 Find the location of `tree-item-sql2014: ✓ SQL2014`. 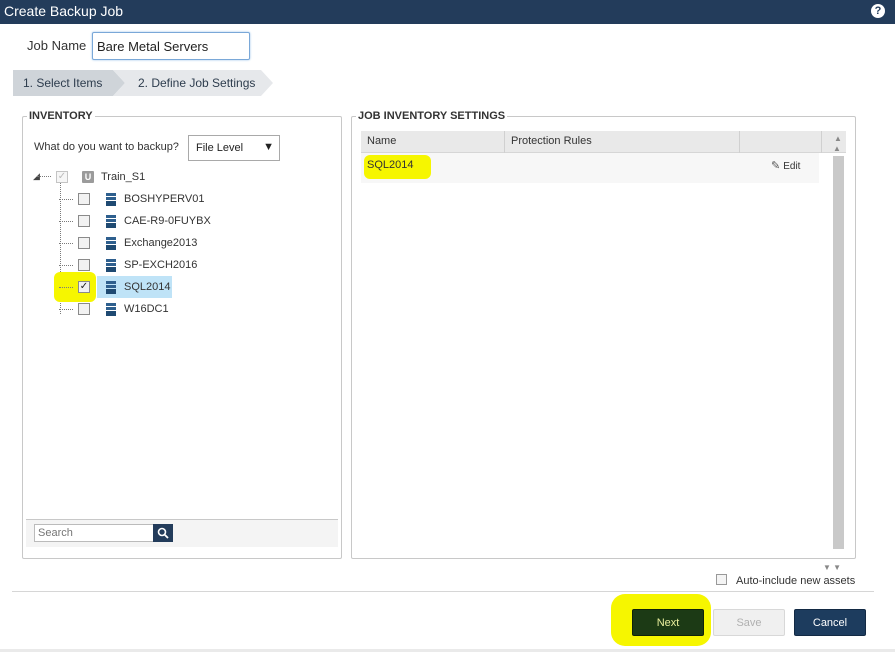

tree-item-sql2014: ✓ SQL2014 is located at coordinates (159, 287).